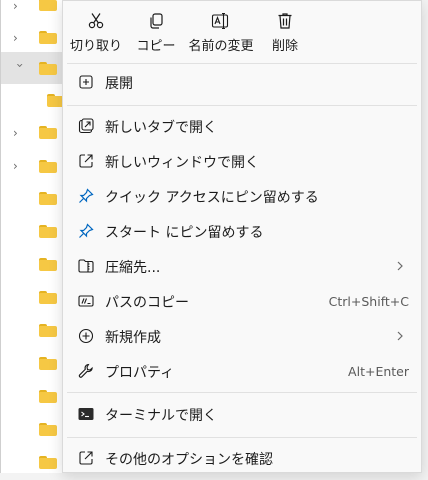 The width and height of the screenshot is (428, 480). What do you see at coordinates (242, 414) in the screenshot?
I see `menu-item-open-terminal: ターミナルで開く` at bounding box center [242, 414].